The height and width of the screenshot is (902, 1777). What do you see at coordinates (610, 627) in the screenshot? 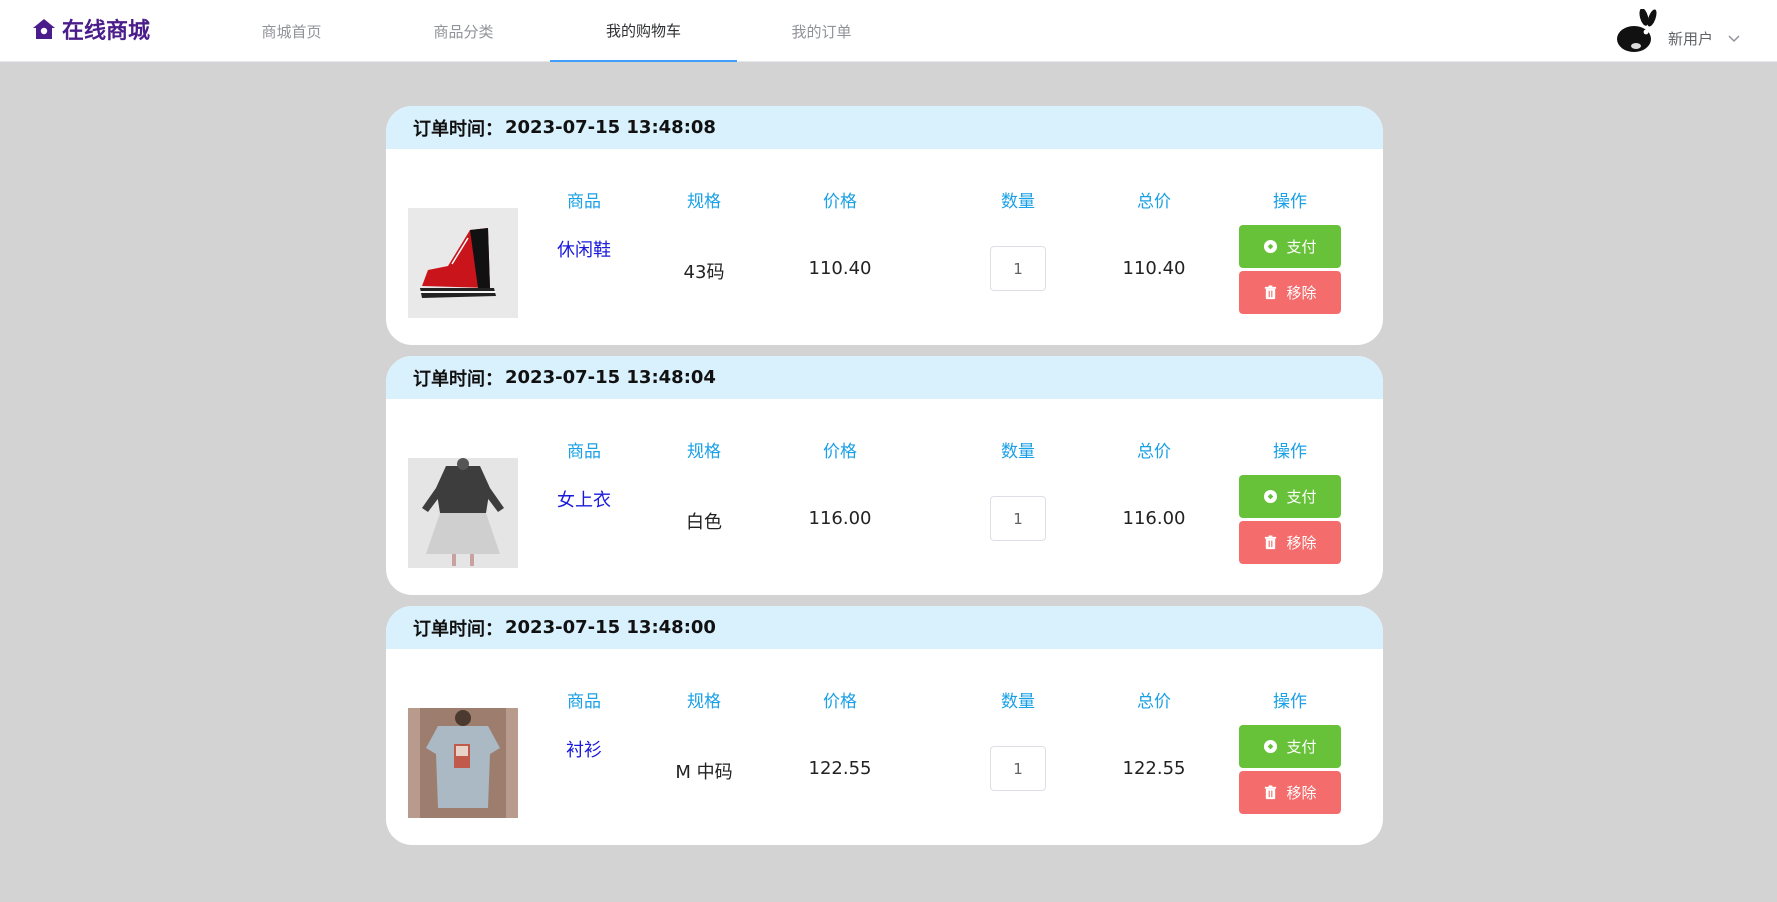
I see `order-time-value: 2023-07-15 13:48:00` at bounding box center [610, 627].